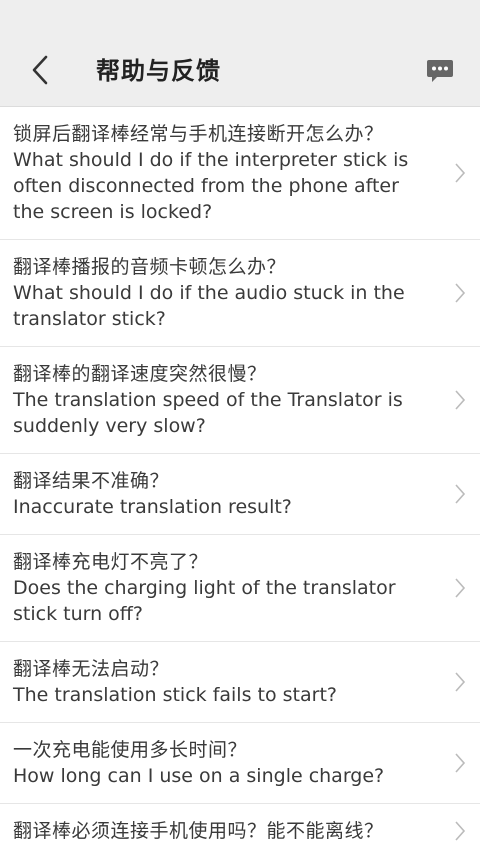 The image size is (480, 855). What do you see at coordinates (240, 494) in the screenshot?
I see `faq-item: 翻译结果不准确？ Inaccurate translation result?` at bounding box center [240, 494].